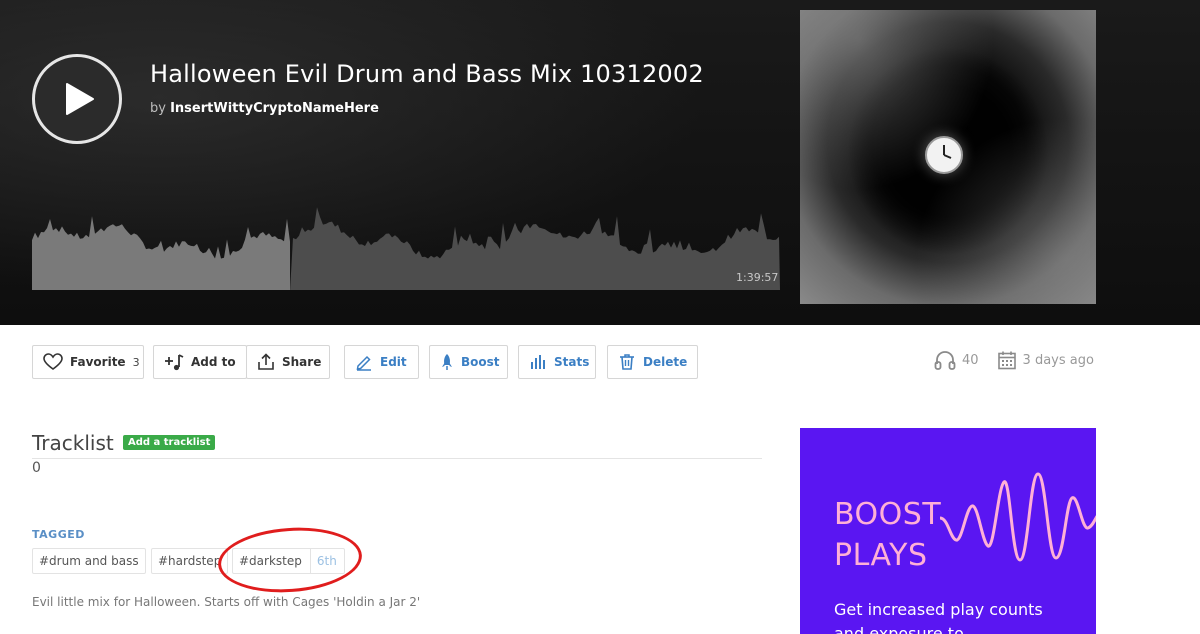 This screenshot has height=634, width=1200. I want to click on highlight-annotation, so click(290, 560).